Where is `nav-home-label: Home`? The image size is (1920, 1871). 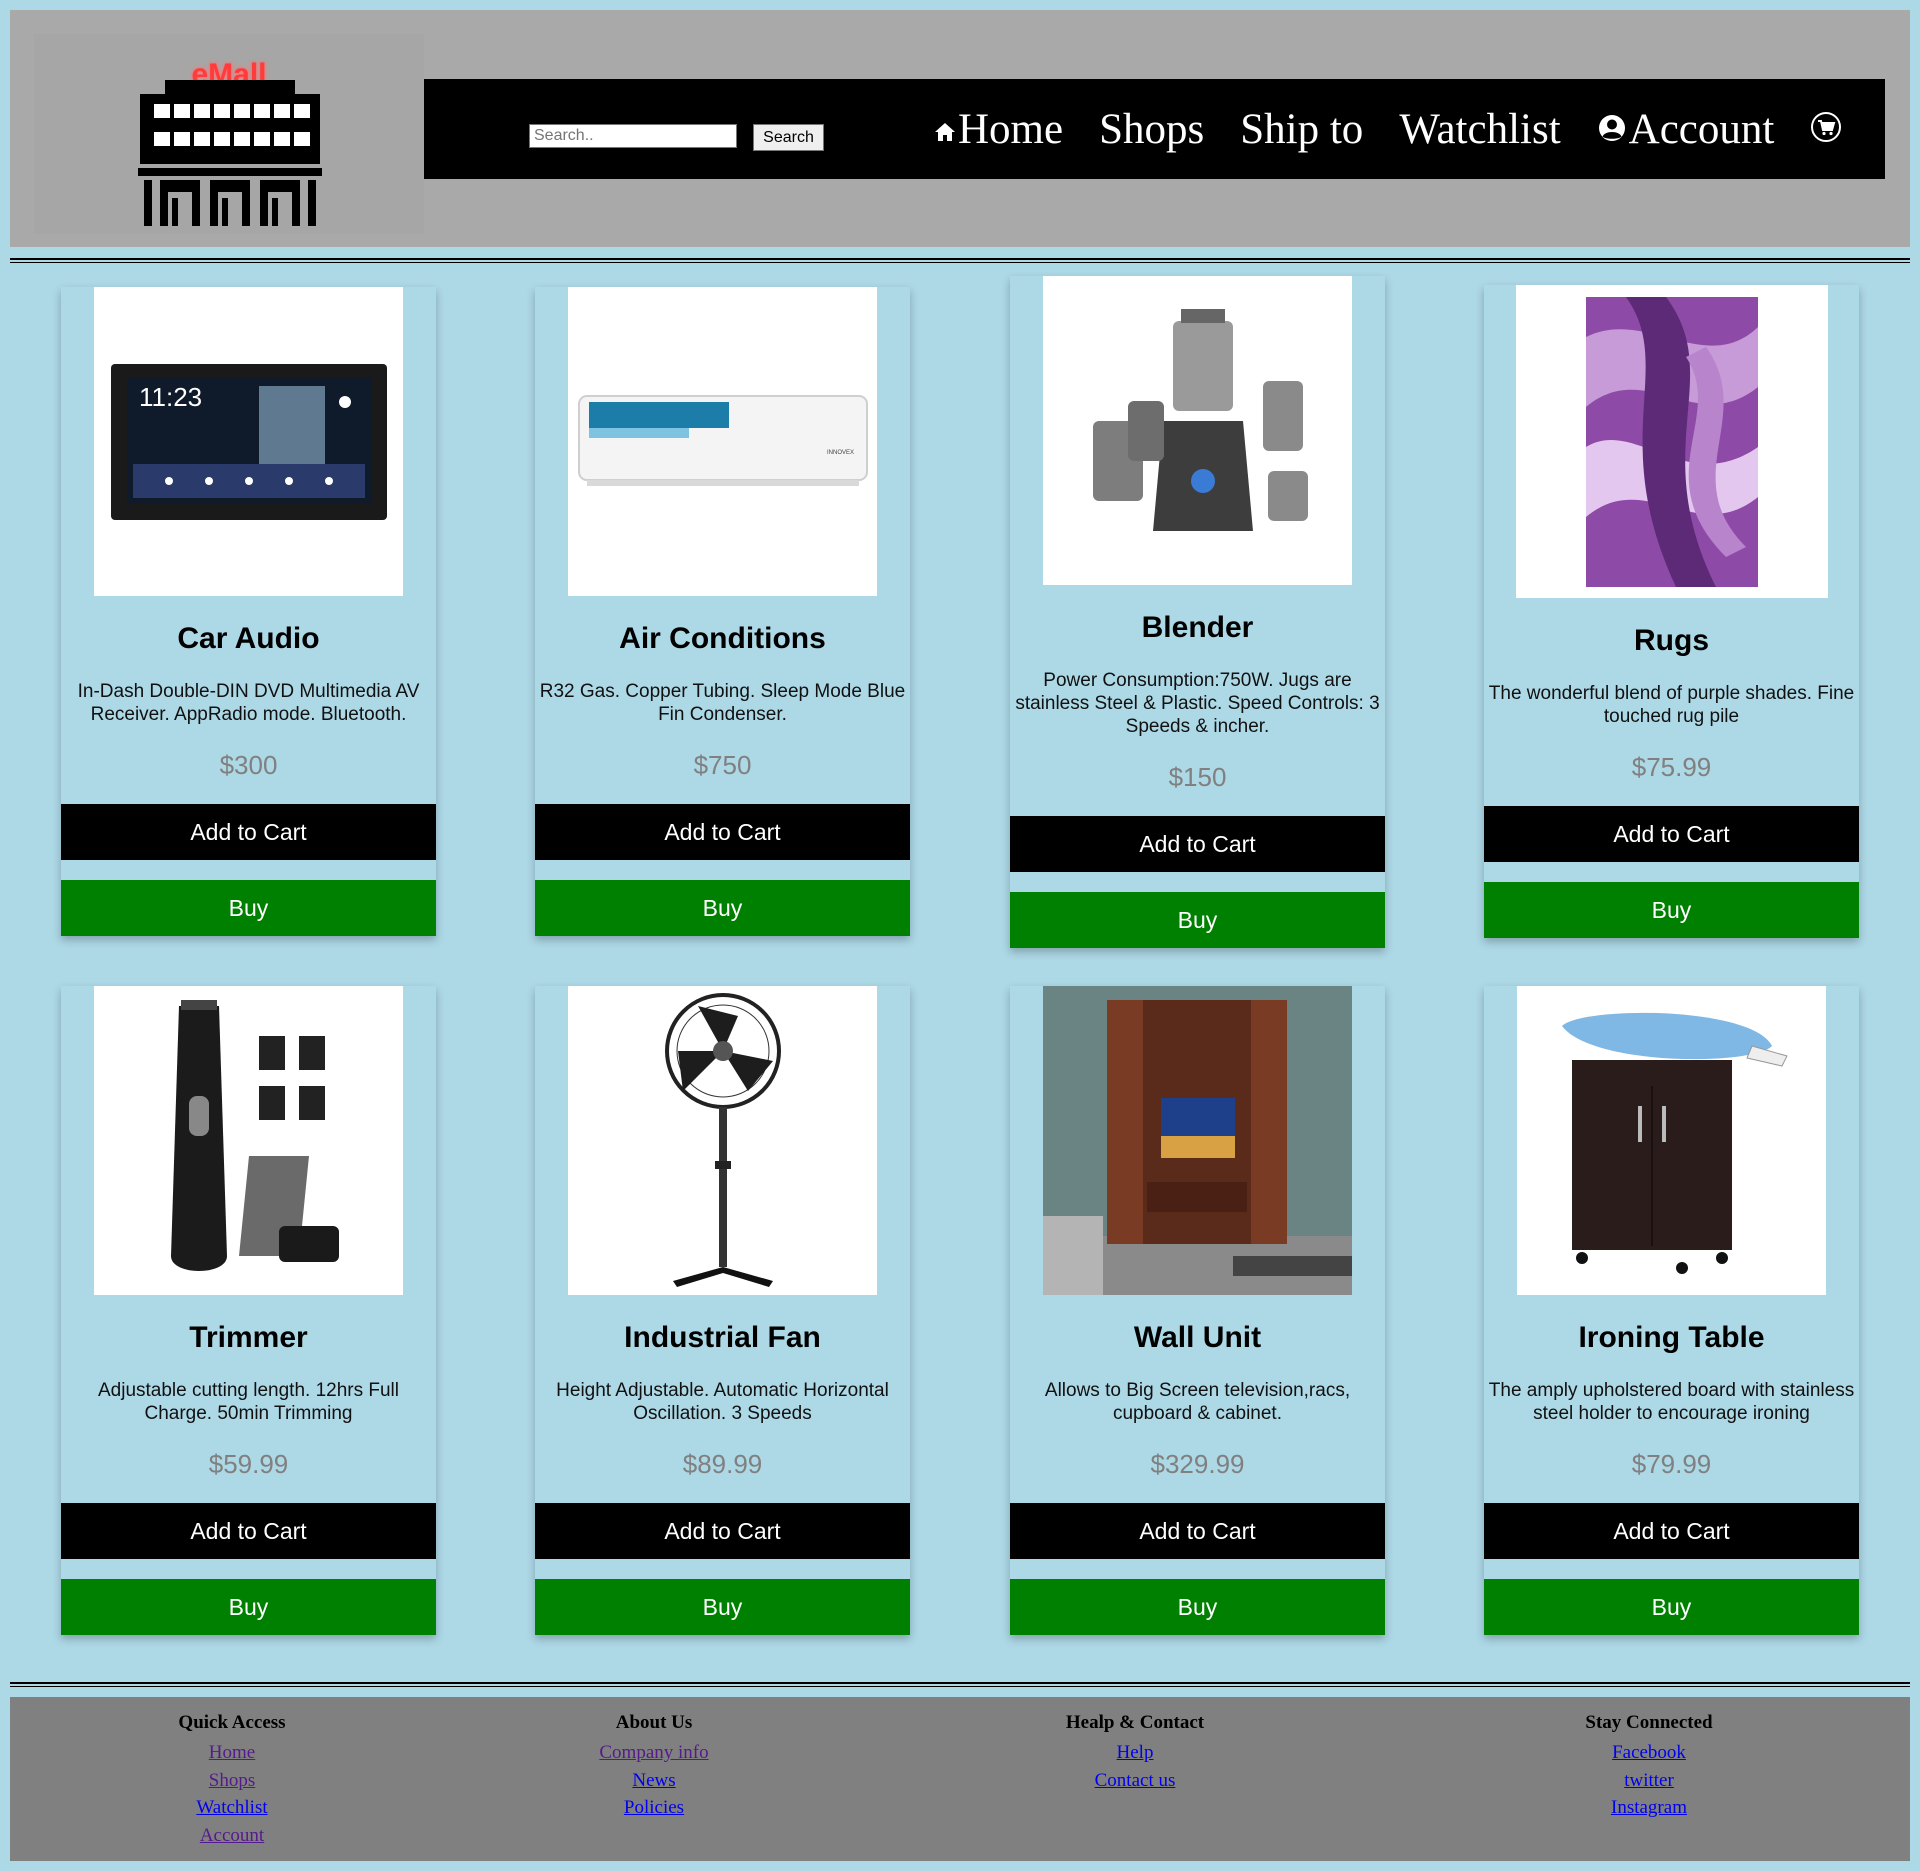 nav-home-label: Home is located at coordinates (1011, 129).